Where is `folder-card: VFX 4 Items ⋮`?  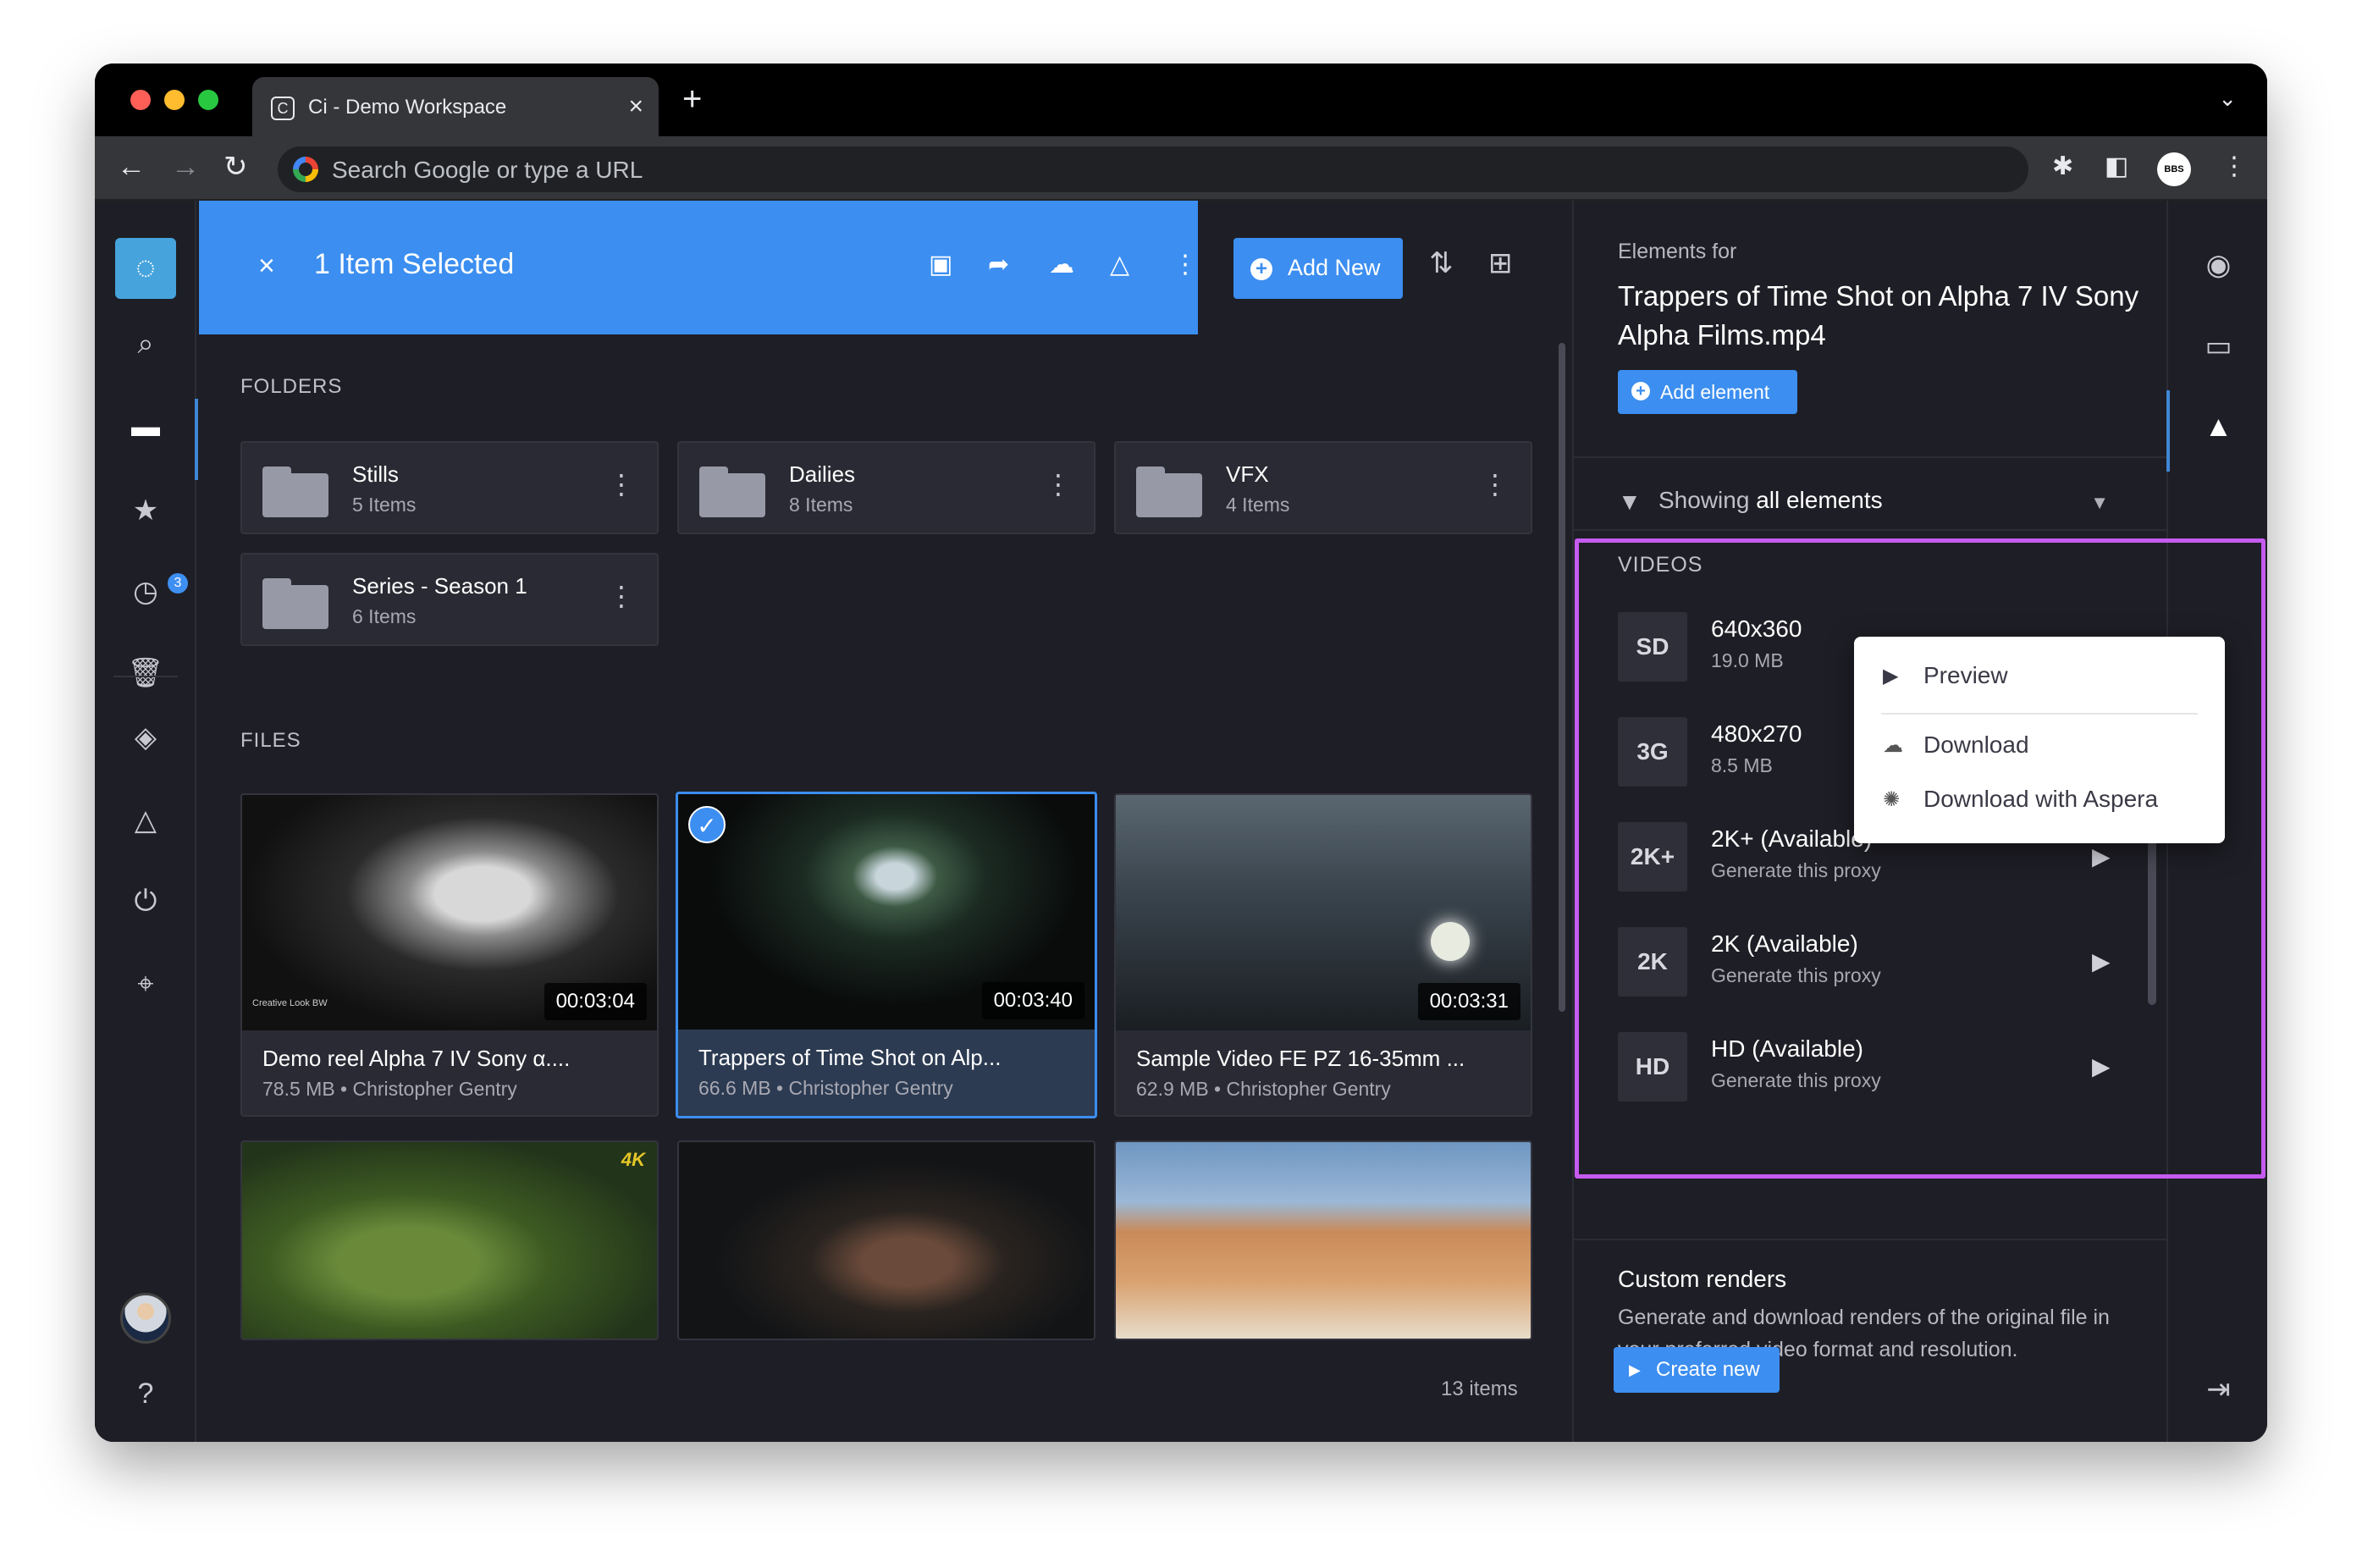 folder-card: VFX 4 Items ⋮ is located at coordinates (1323, 487).